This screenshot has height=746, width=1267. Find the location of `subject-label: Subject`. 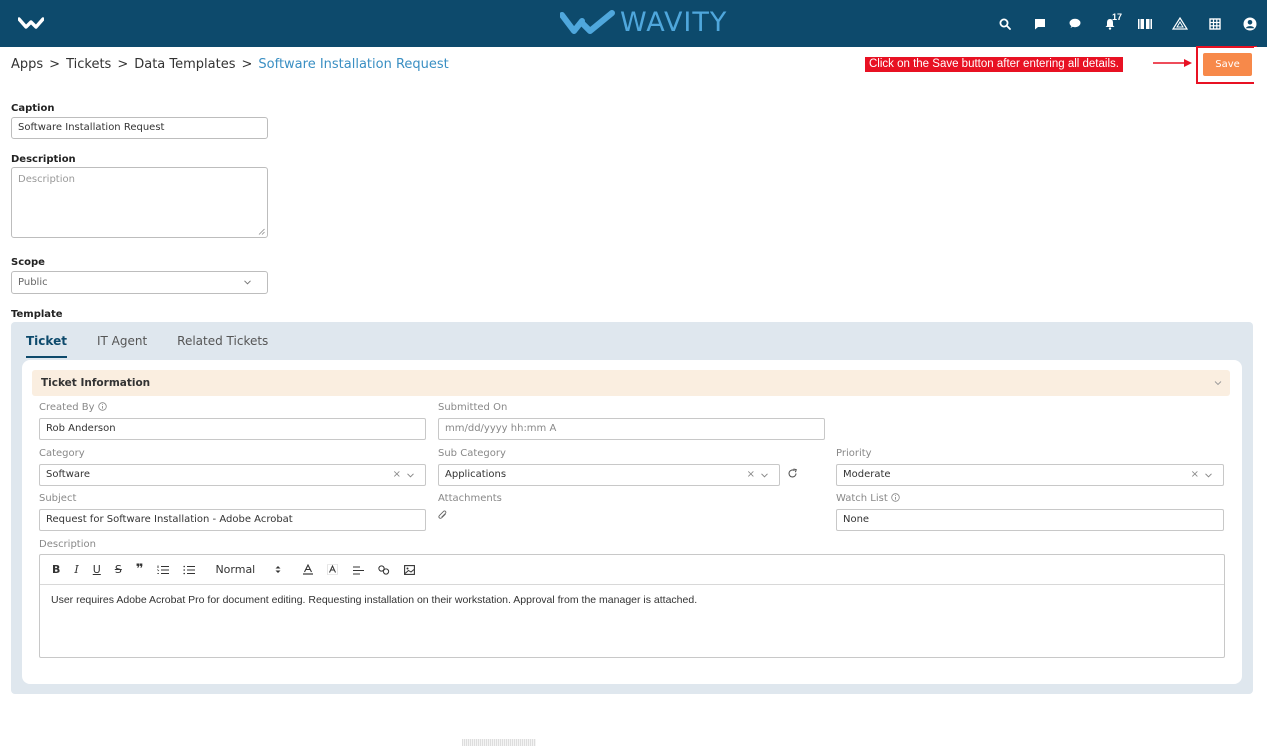

subject-label: Subject is located at coordinates (58, 498).